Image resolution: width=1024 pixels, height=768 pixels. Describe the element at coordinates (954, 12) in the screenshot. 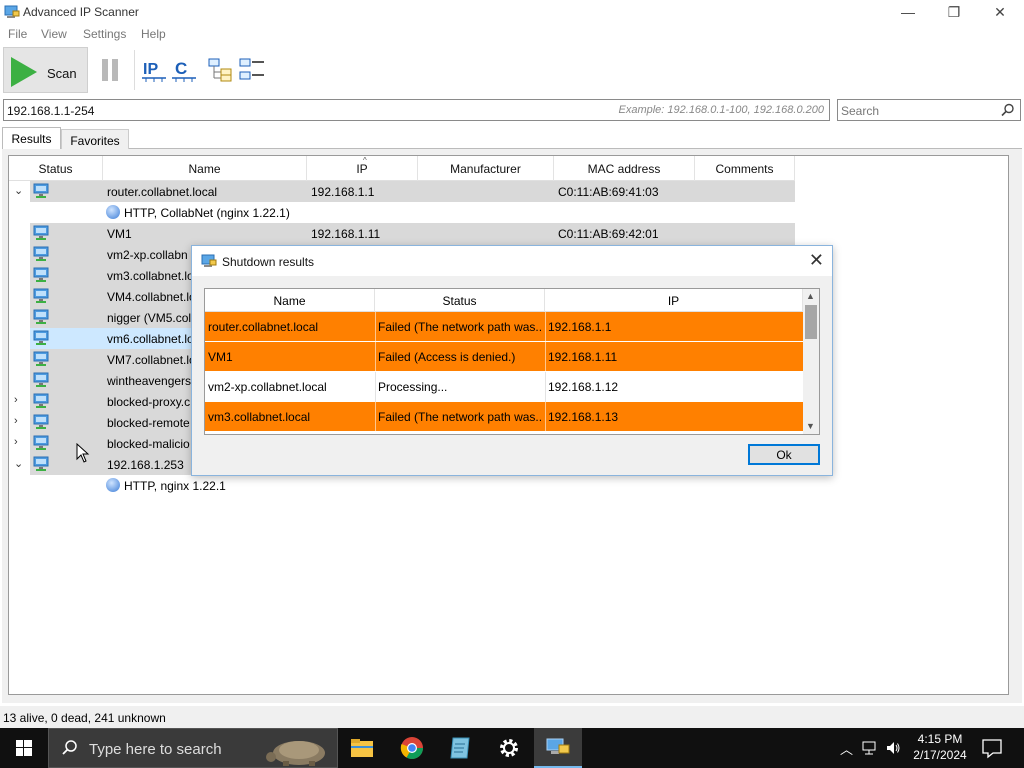

I see `restore-button: ❐` at that location.